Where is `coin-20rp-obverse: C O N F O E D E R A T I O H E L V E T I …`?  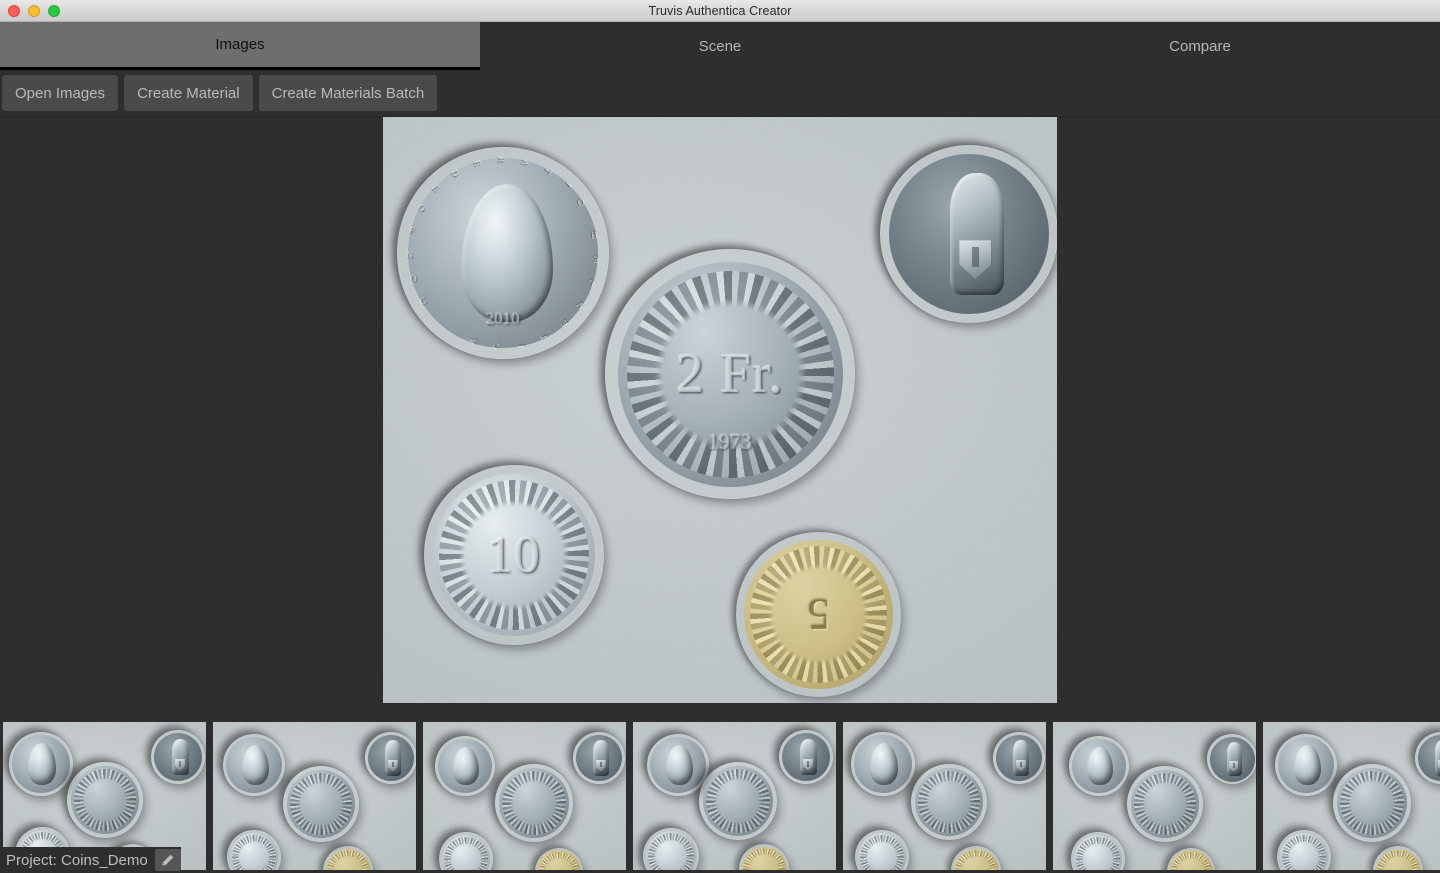 coin-20rp-obverse: C O N F O E D E R A T I O H E L V E T I … is located at coordinates (503, 253).